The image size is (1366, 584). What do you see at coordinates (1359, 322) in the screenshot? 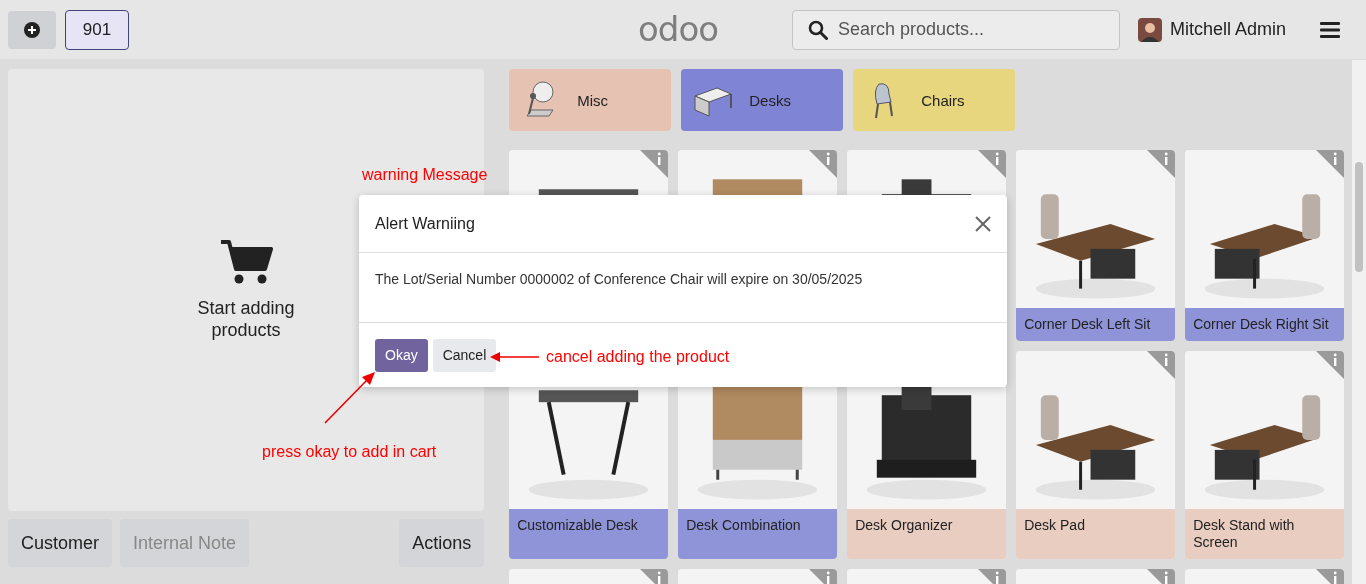
I see `scrollbar` at bounding box center [1359, 322].